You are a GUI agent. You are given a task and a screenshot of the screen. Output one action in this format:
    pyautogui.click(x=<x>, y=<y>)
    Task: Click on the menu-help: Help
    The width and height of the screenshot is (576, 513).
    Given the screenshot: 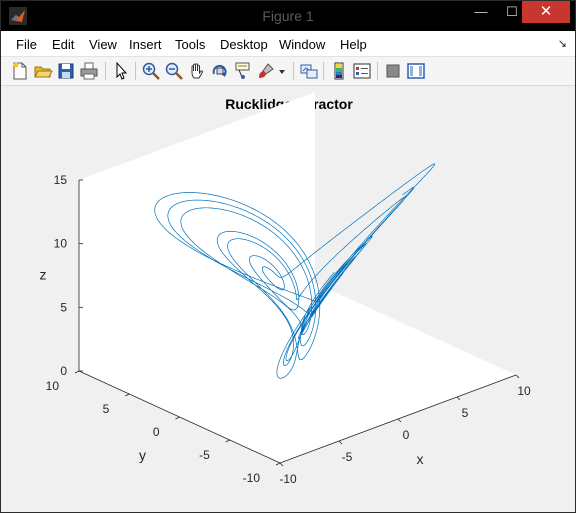 What is the action you would take?
    pyautogui.click(x=353, y=44)
    